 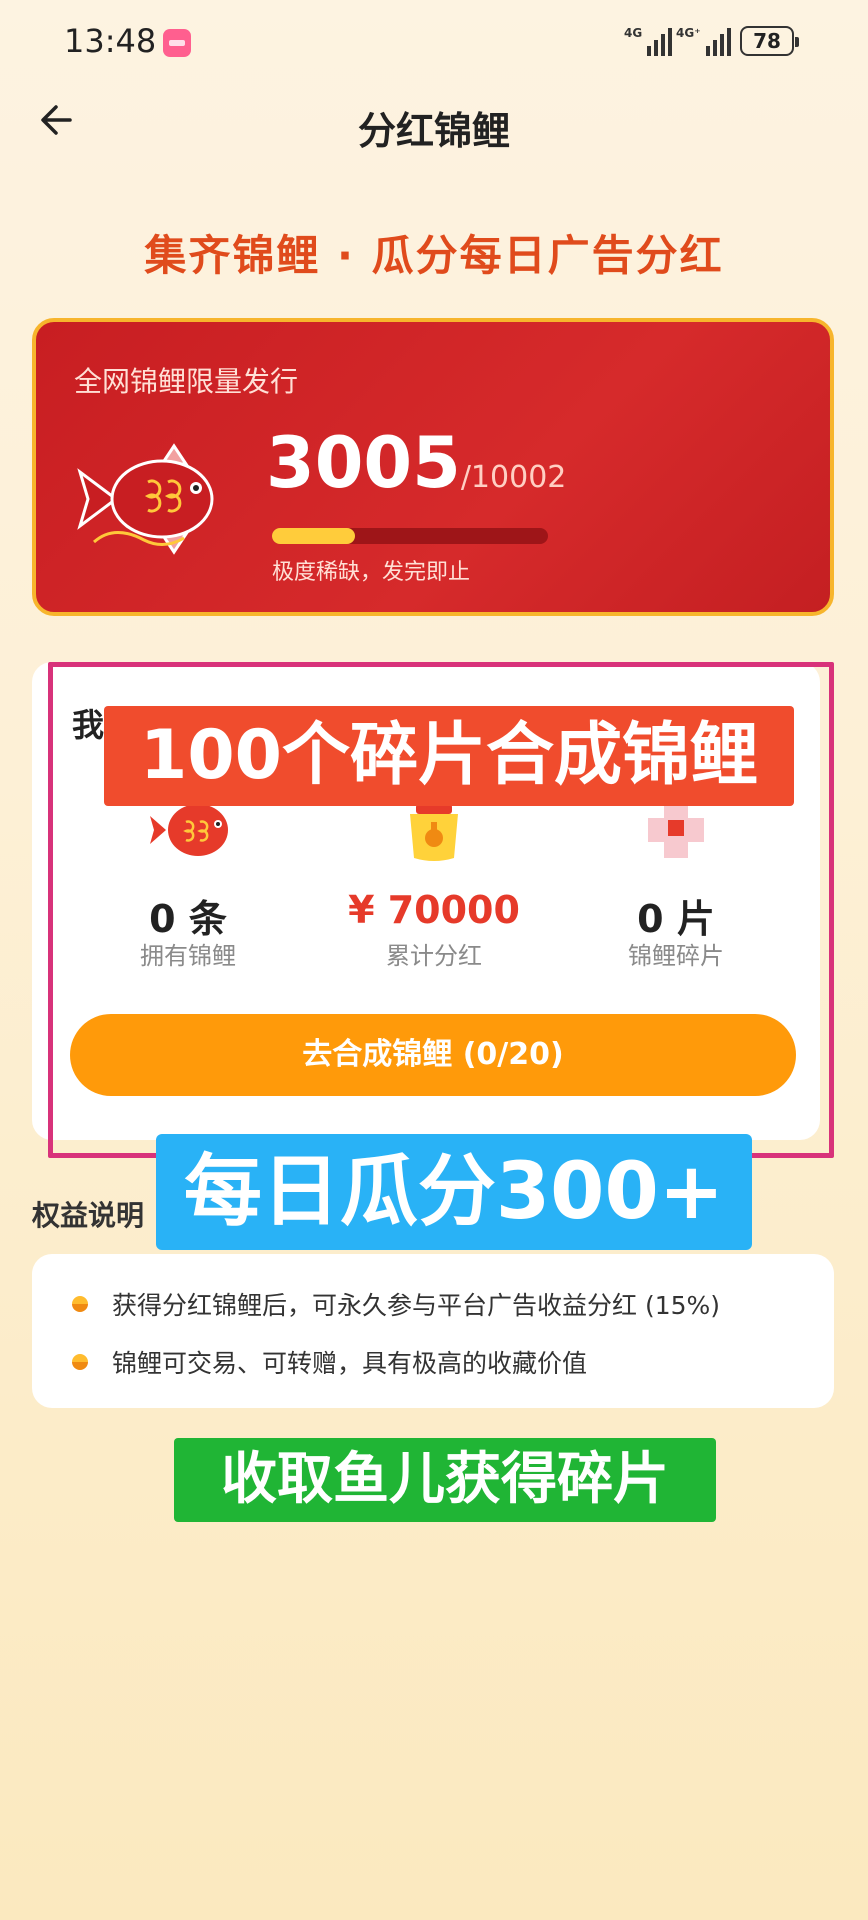 I want to click on benefits-title: 权益说明, so click(x=88, y=1215).